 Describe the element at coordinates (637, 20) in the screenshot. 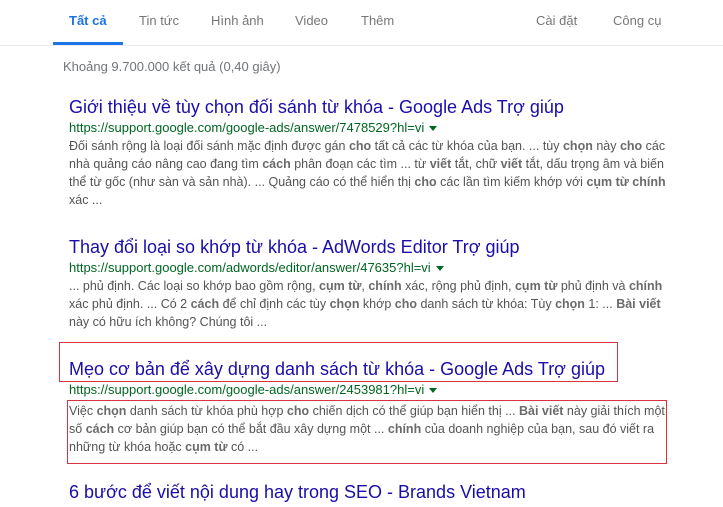

I see `tab-tools: Công cụ` at that location.